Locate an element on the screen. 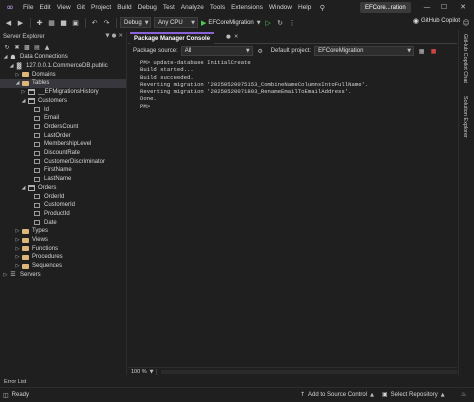  tree-item: ▷ Domains is located at coordinates (63, 74).